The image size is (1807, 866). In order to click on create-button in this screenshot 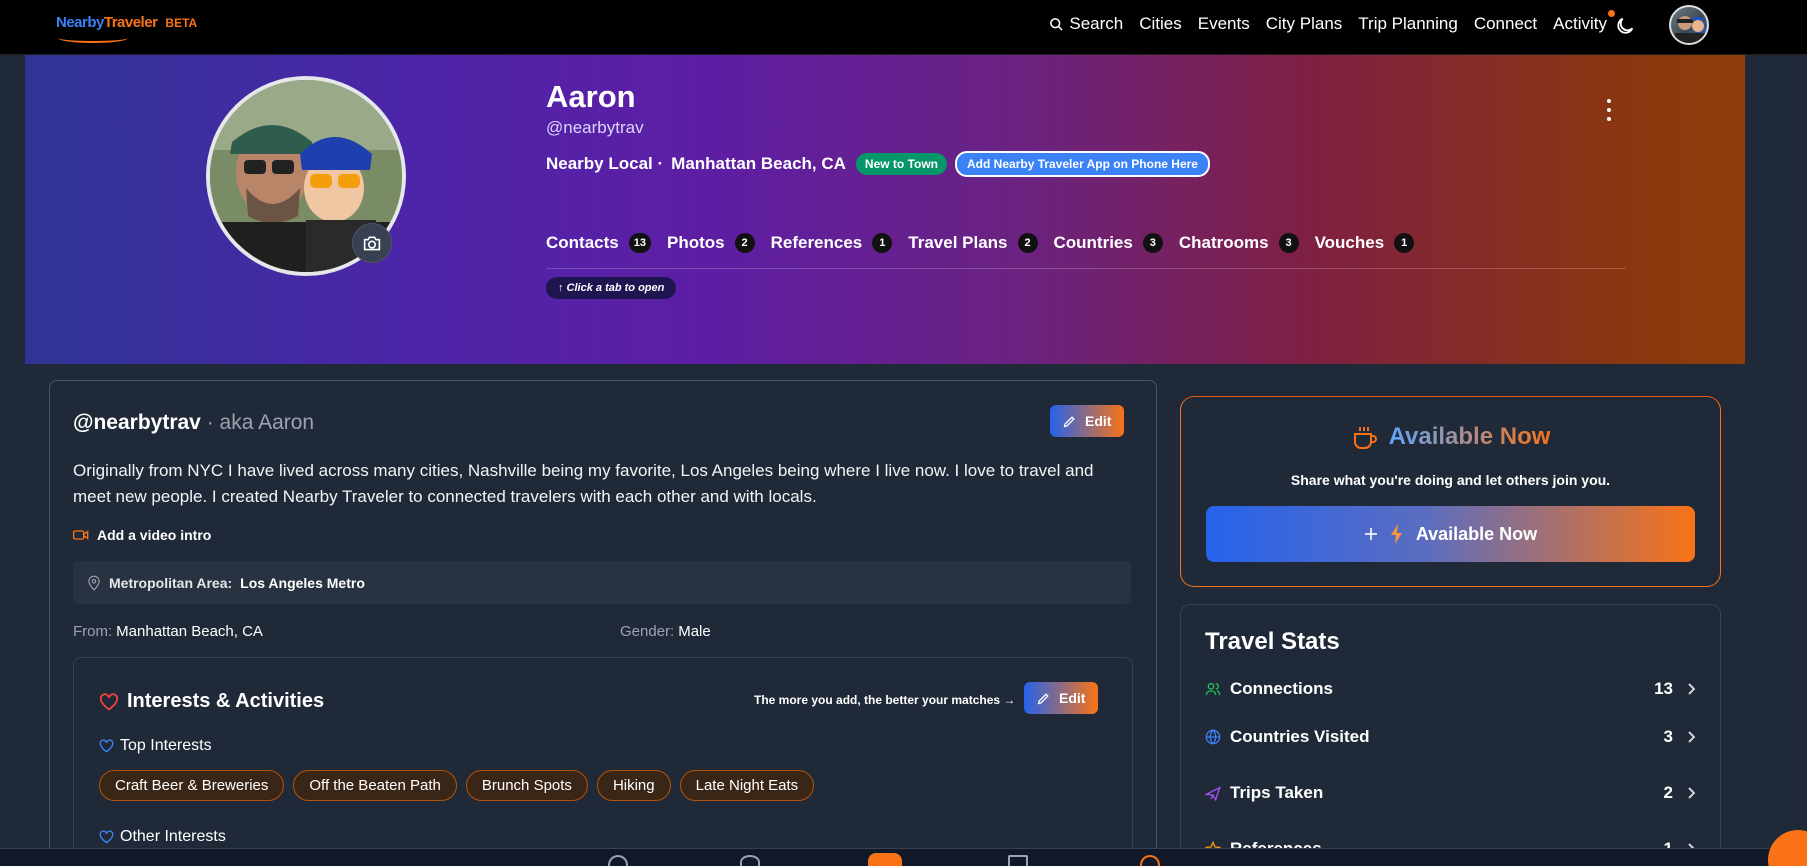, I will do `click(885, 859)`.